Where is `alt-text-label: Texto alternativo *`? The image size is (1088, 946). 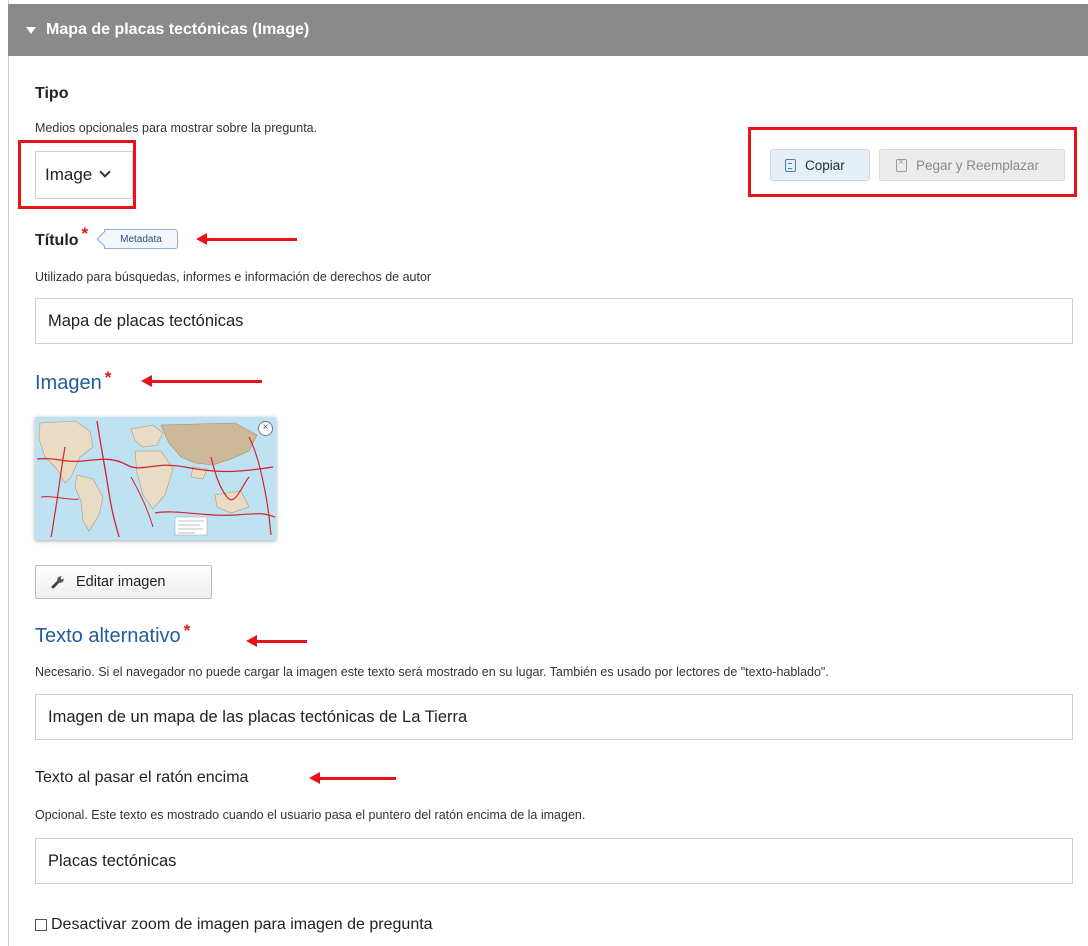 alt-text-label: Texto alternativo * is located at coordinates (112, 634).